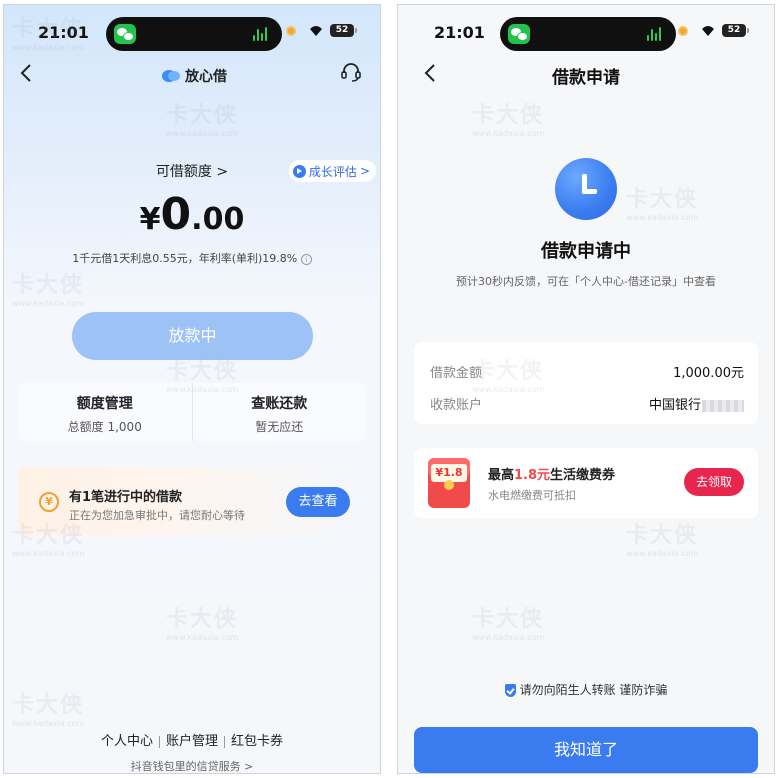  I want to click on page-title: 借款申请, so click(586, 78).